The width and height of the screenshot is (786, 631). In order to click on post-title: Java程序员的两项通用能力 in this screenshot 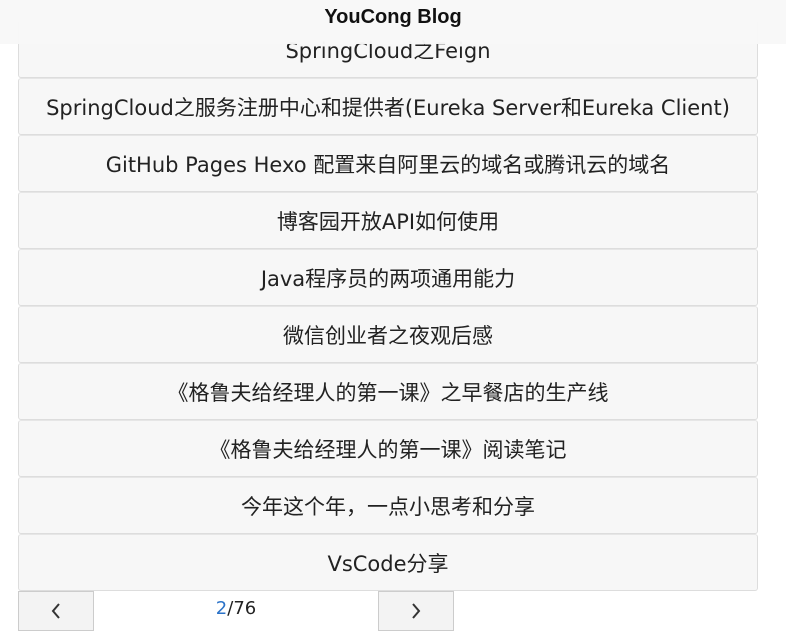, I will do `click(388, 278)`.